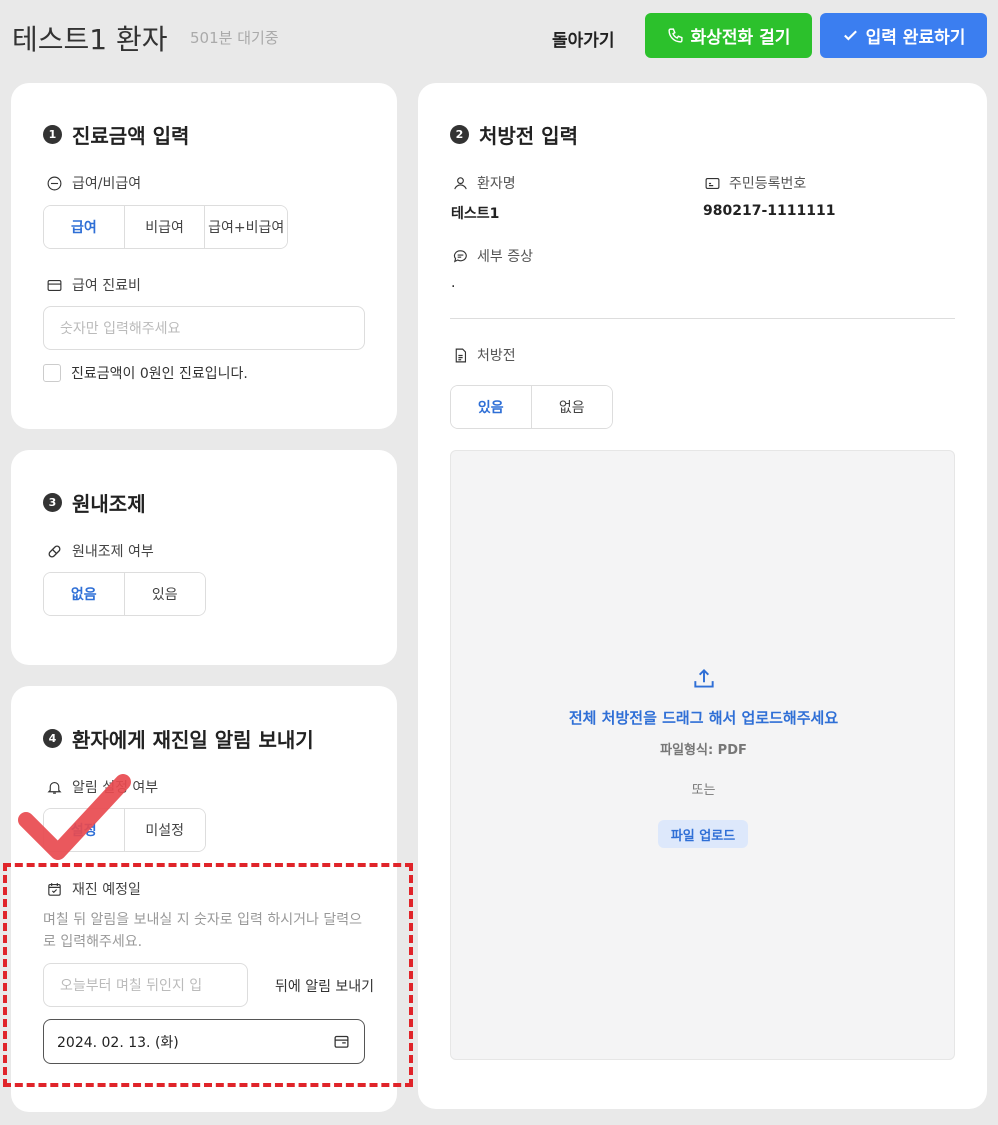 This screenshot has width=998, height=1125. I want to click on pill-icon, so click(54, 551).